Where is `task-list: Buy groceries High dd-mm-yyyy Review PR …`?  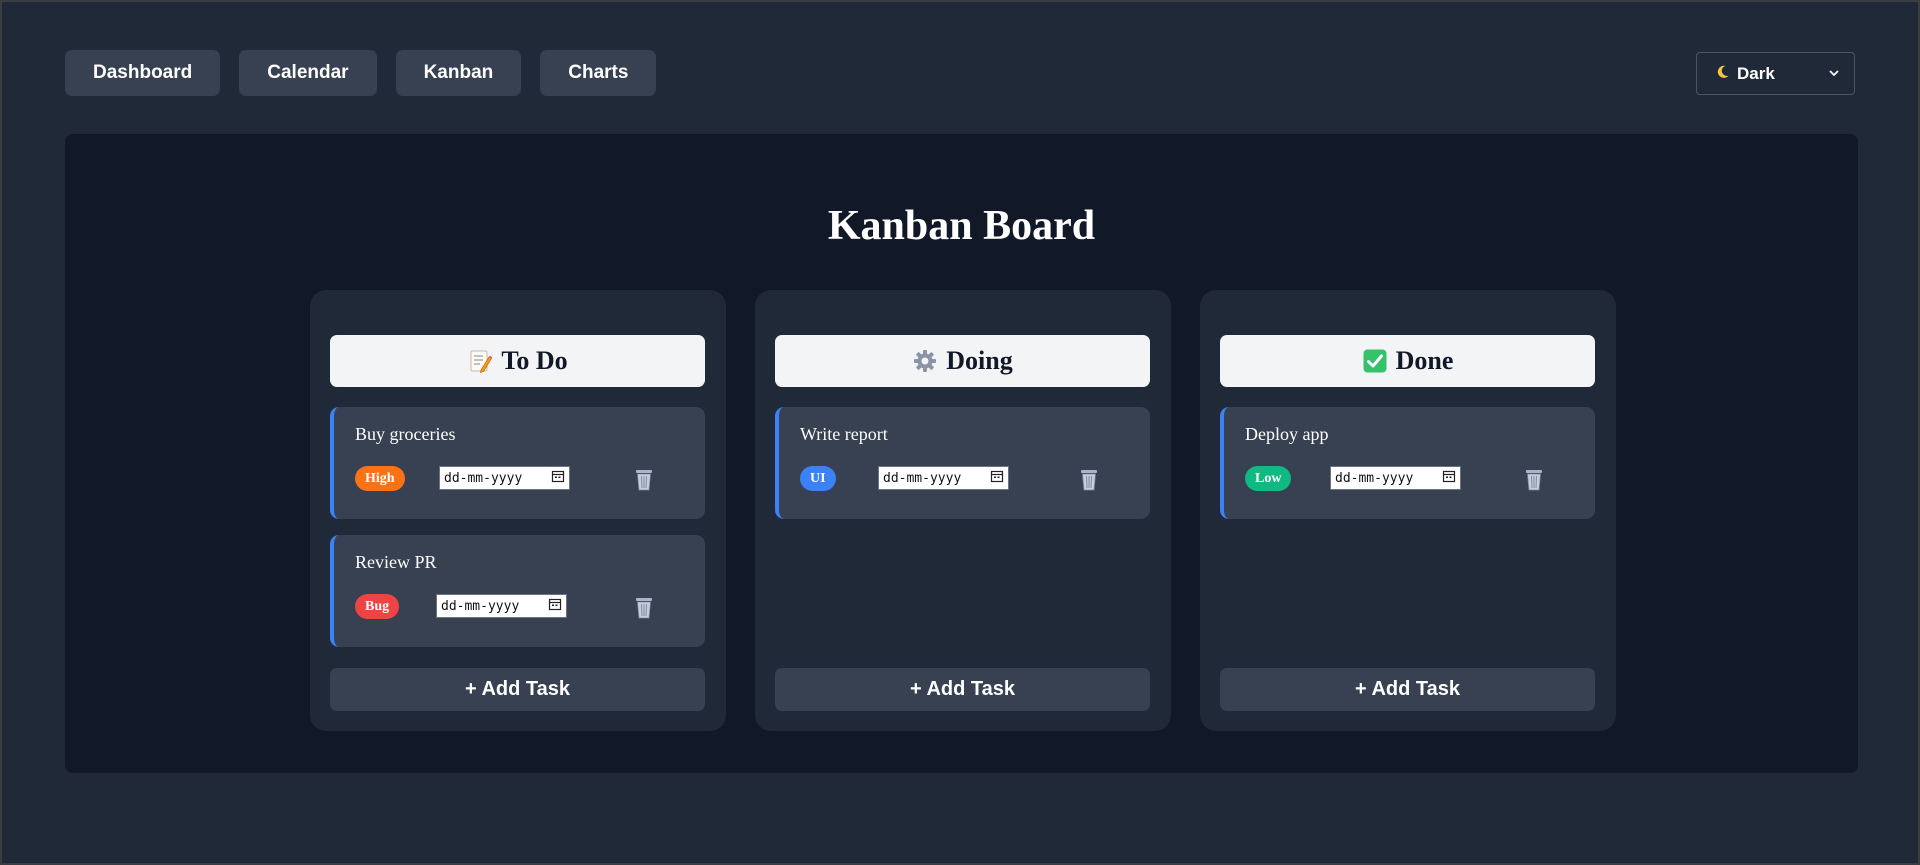 task-list: Buy groceries High dd-mm-yyyy Review PR … is located at coordinates (517, 527).